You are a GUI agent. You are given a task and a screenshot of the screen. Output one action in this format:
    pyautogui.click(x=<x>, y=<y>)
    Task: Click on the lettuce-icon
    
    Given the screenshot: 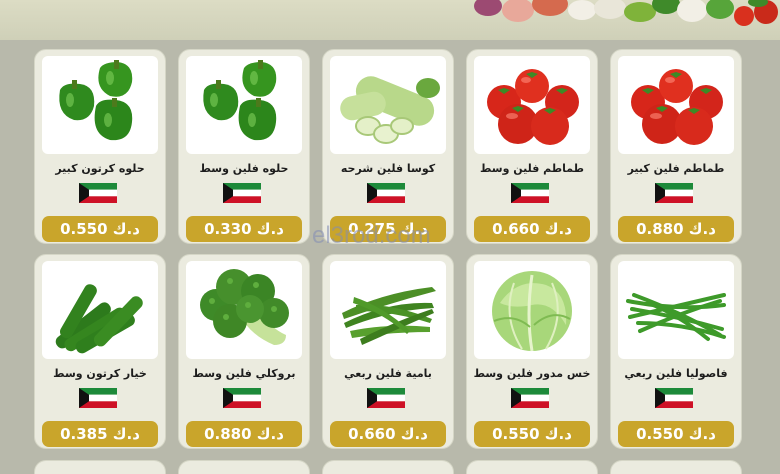 What is the action you would take?
    pyautogui.click(x=532, y=310)
    